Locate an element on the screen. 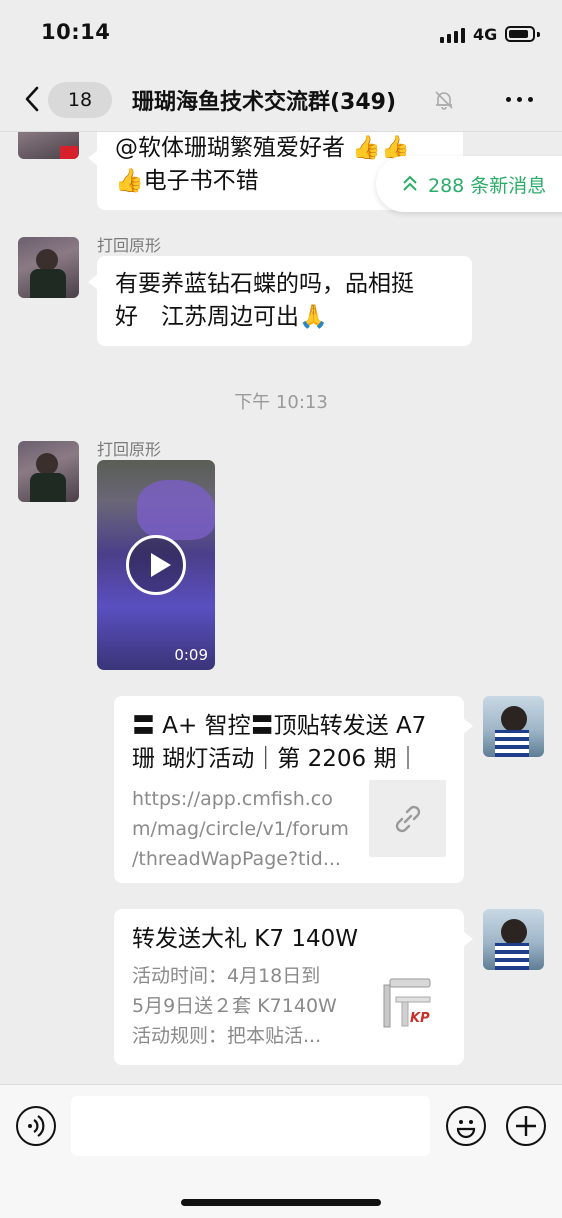 This screenshot has width=562, height=1218. link-thumbnail is located at coordinates (407, 818).